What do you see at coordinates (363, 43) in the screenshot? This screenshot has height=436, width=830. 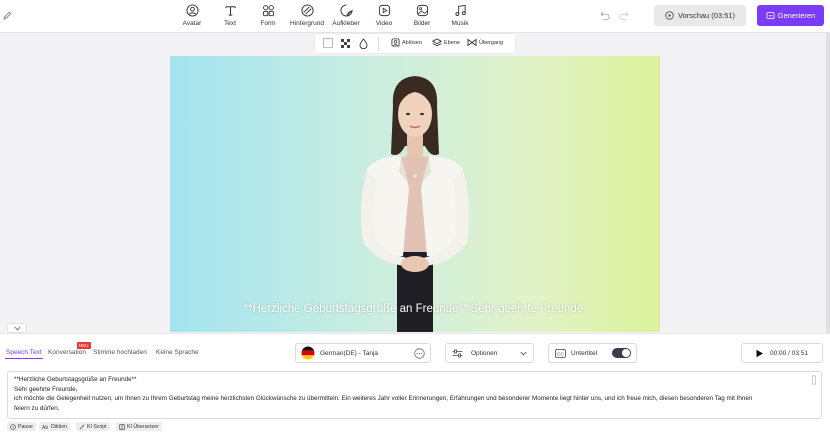 I see `color-drop-icon` at bounding box center [363, 43].